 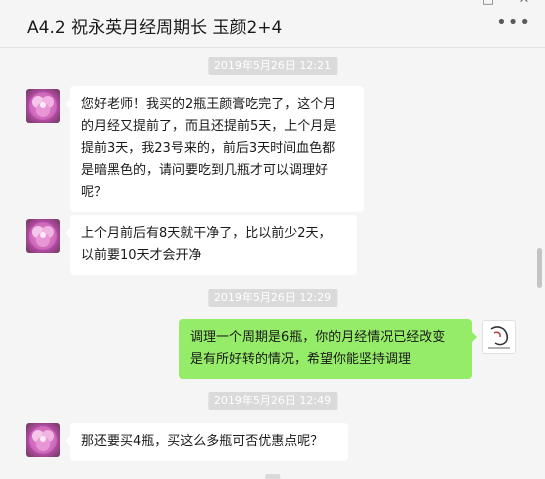 I want to click on message-bubble: 那还要买4瓶，买这么多瓶可否优惠点呢？, so click(x=206, y=442).